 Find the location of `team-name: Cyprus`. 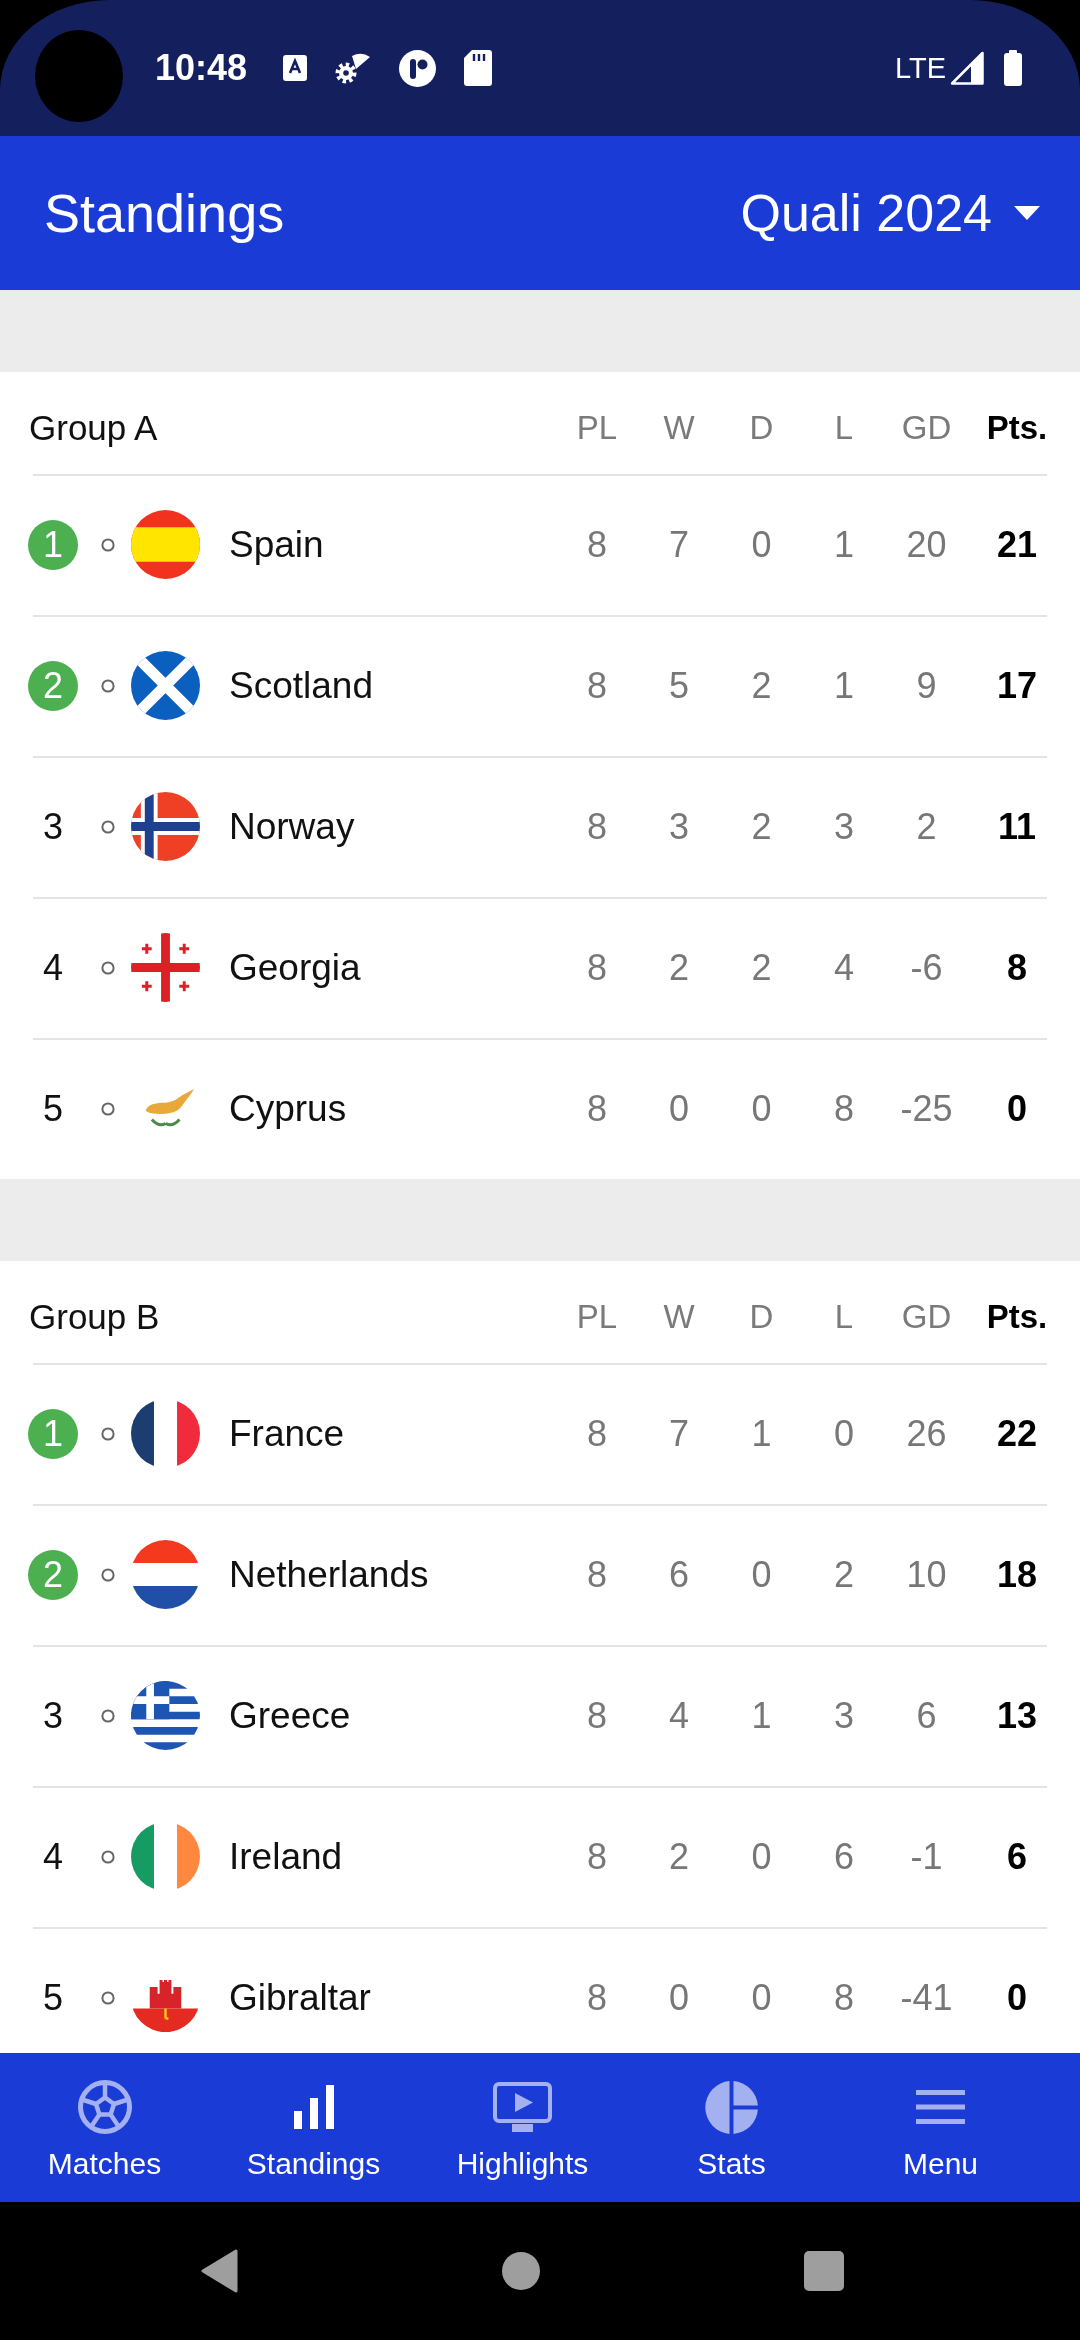

team-name: Cyprus is located at coordinates (288, 1108).